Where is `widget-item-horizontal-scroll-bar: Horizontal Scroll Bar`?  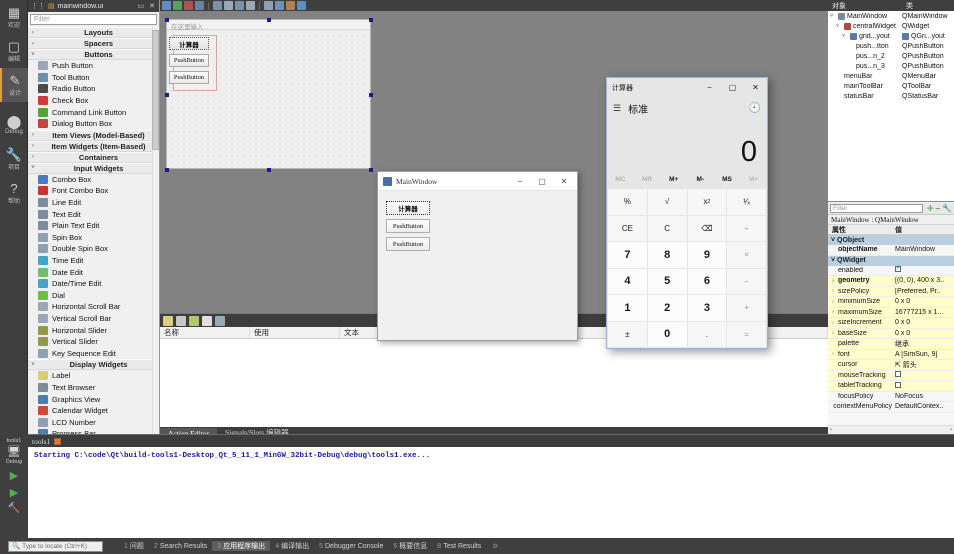 widget-item-horizontal-scroll-bar: Horizontal Scroll Bar is located at coordinates (93, 307).